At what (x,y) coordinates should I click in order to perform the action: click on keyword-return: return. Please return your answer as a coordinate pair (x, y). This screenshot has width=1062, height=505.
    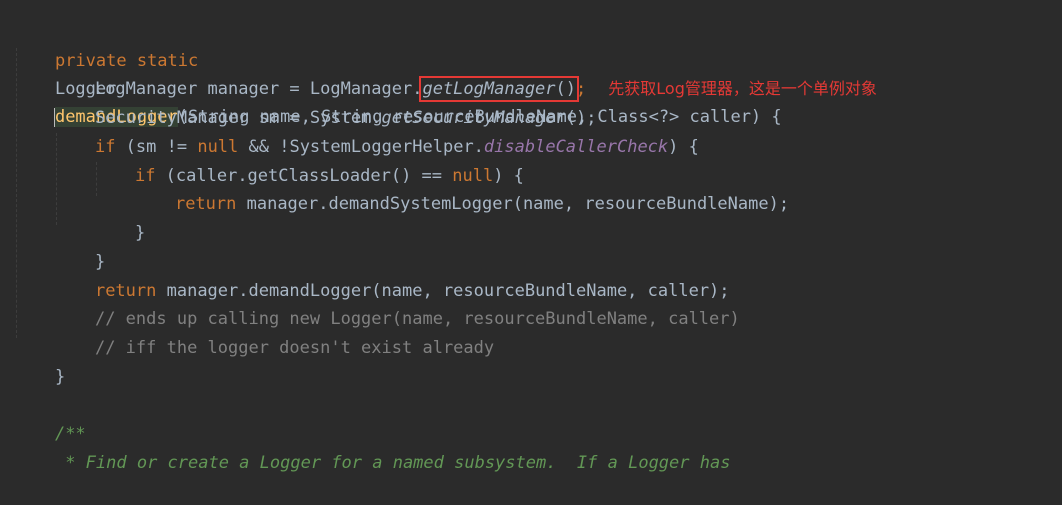
    Looking at the image, I should click on (205, 204).